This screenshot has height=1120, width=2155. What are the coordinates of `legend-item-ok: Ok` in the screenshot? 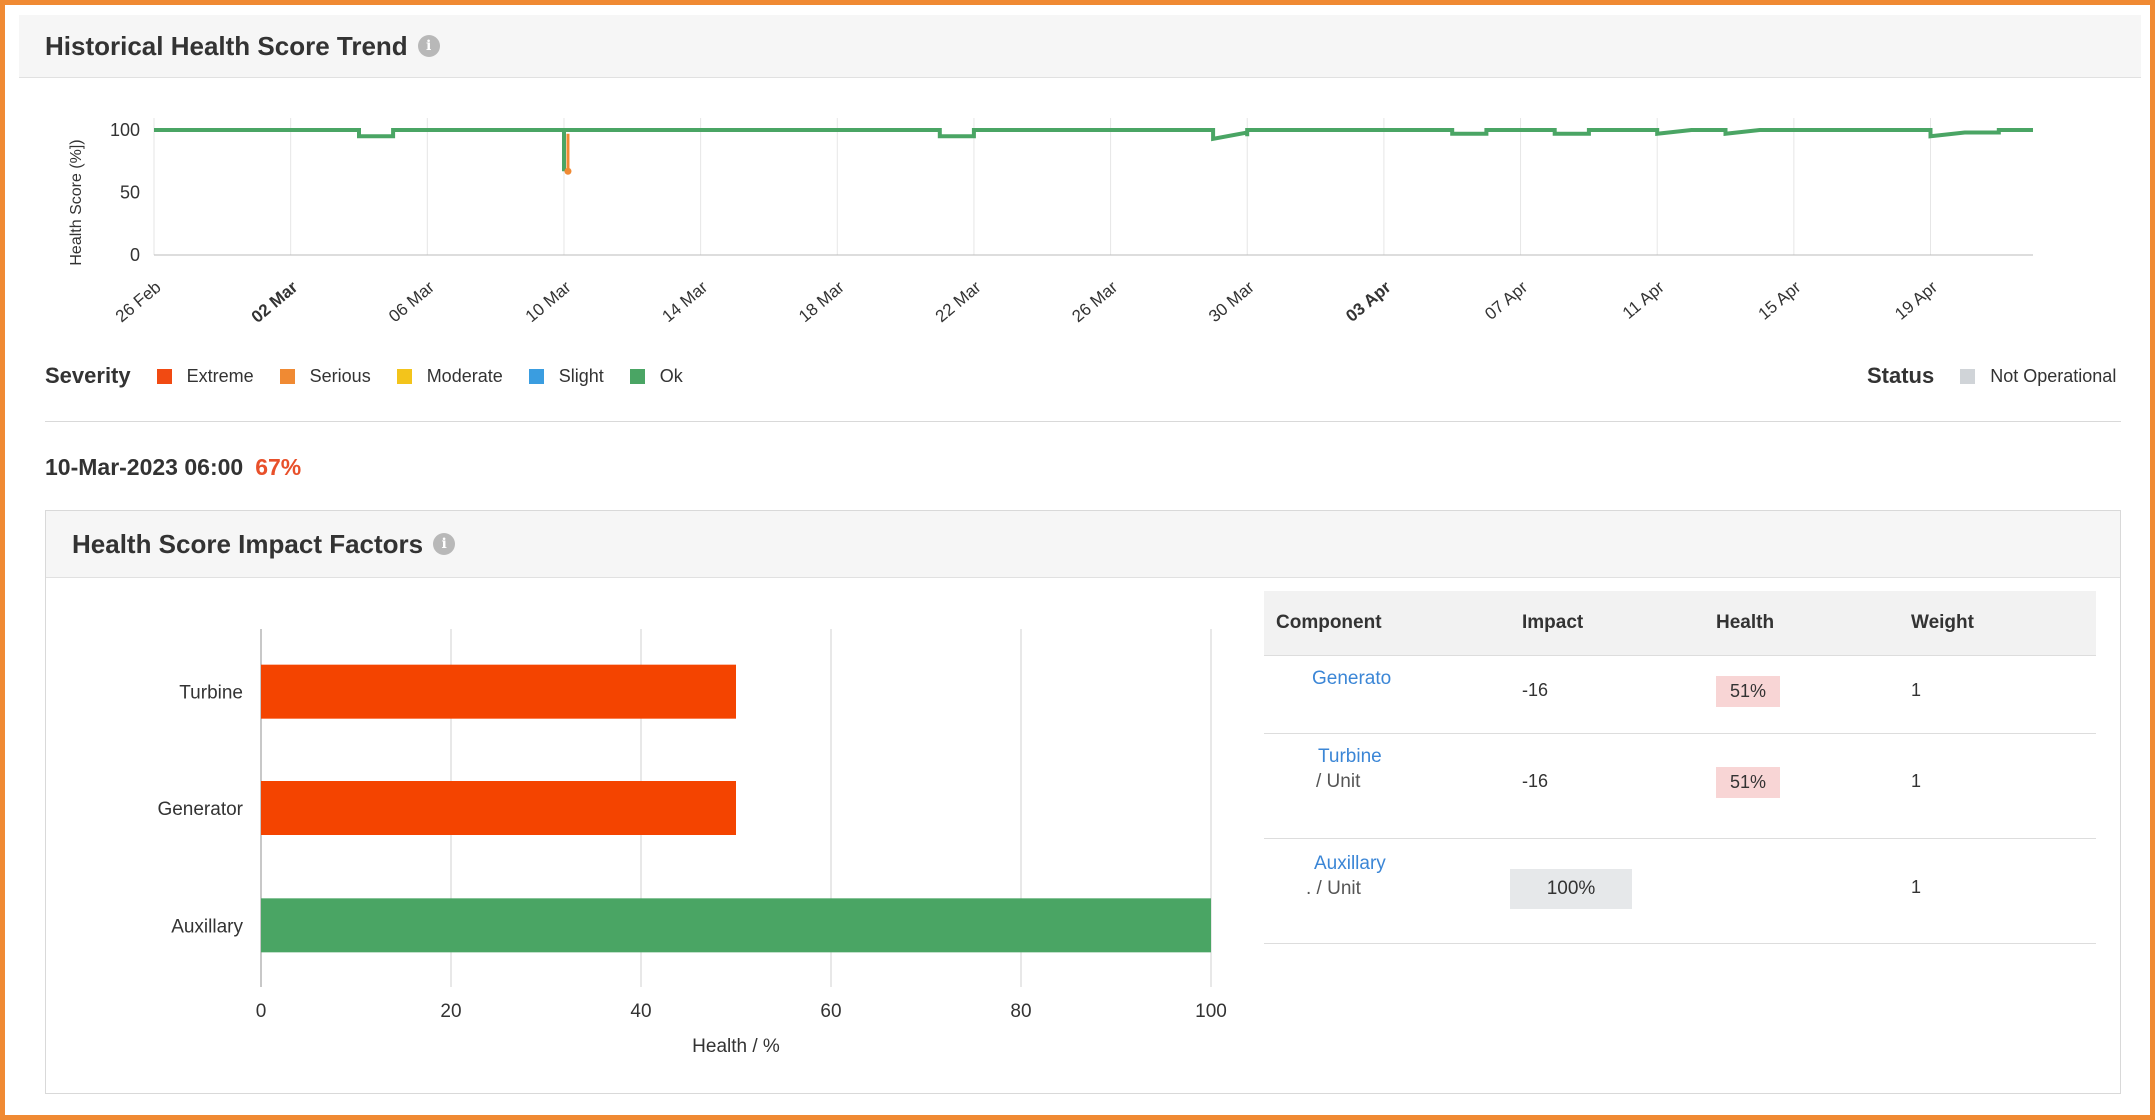 It's located at (656, 376).